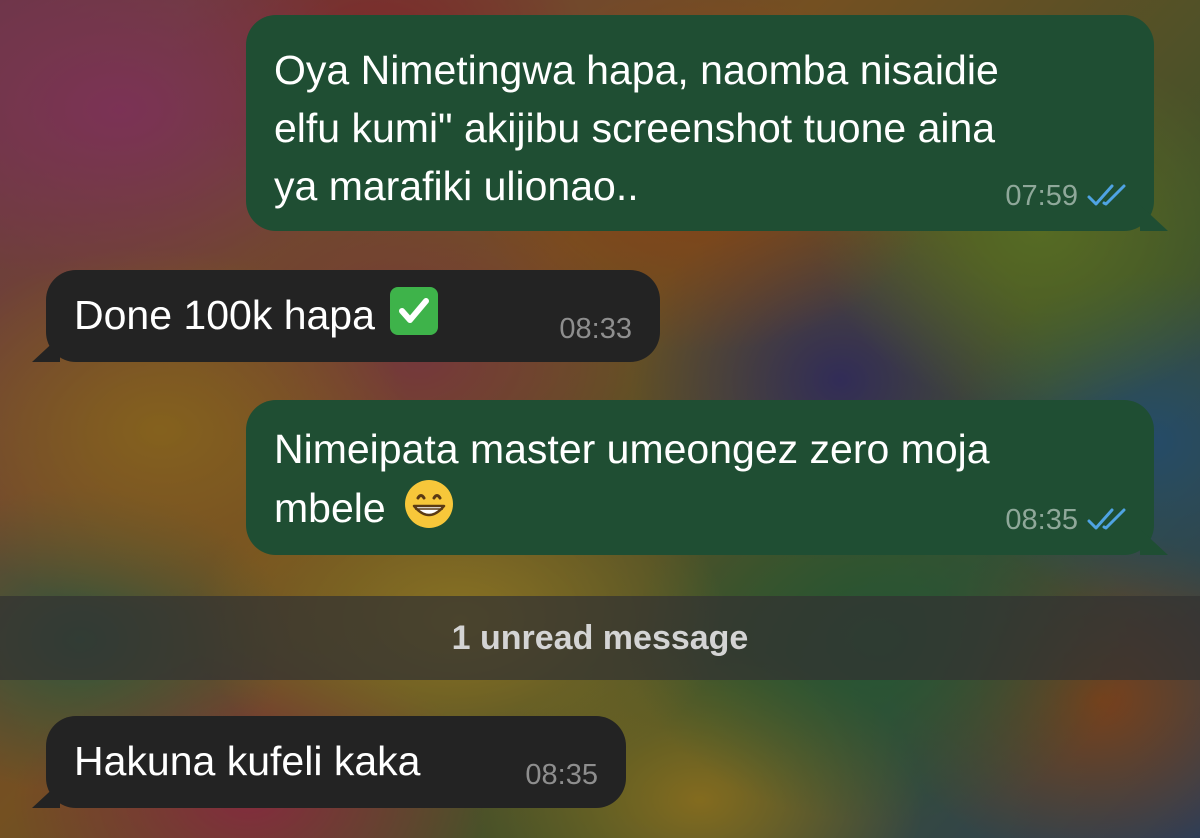  I want to click on unread-messages-divider: 1 unread message, so click(600, 638).